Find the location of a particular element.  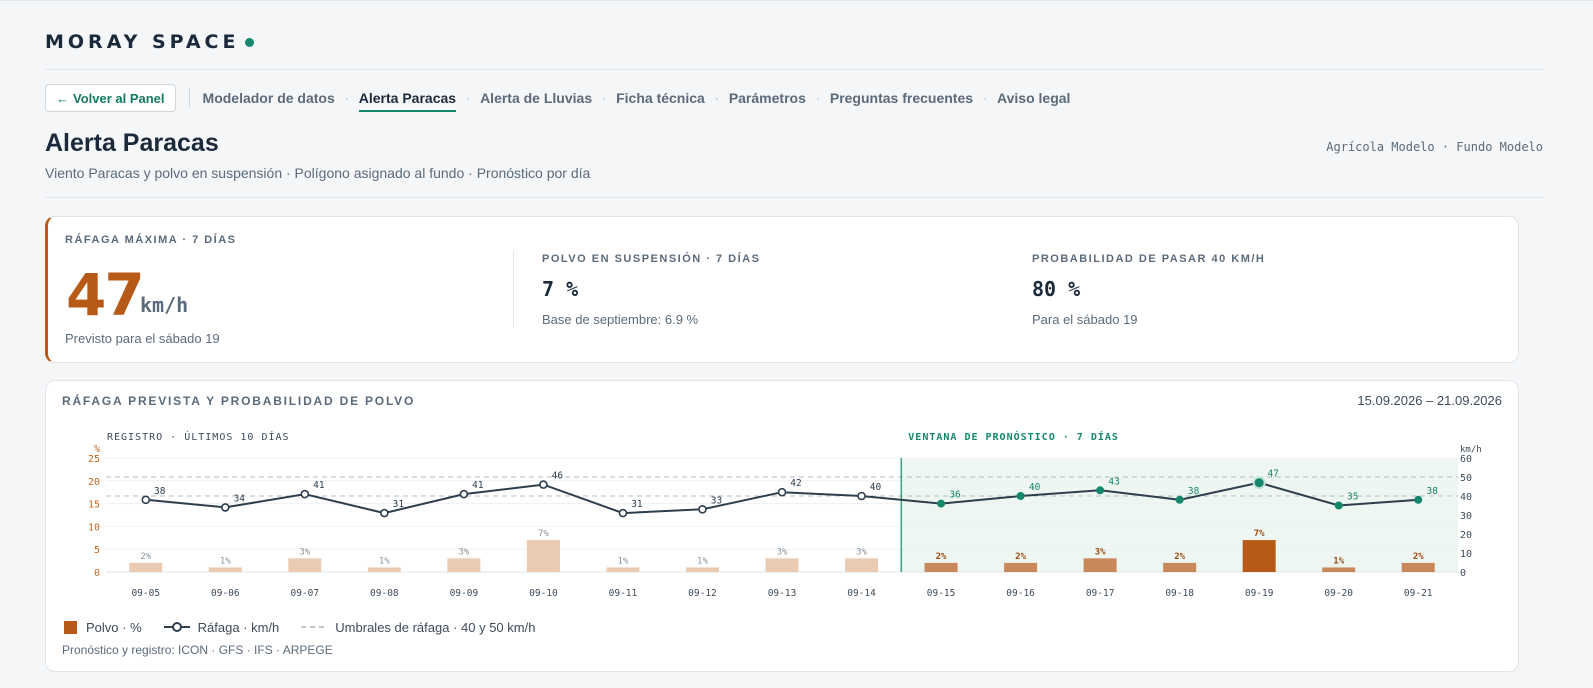

status-dot-icon is located at coordinates (250, 42).